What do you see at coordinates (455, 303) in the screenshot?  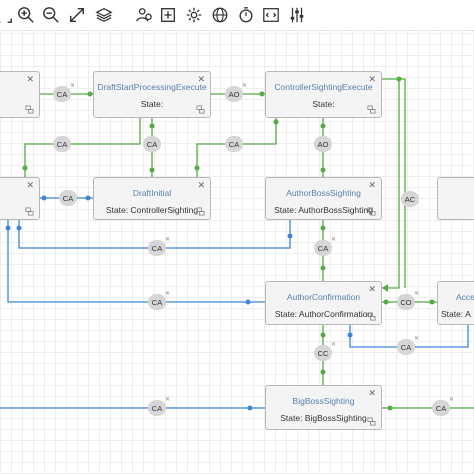 I see `state-node-accept-partial: Acce State: A` at bounding box center [455, 303].